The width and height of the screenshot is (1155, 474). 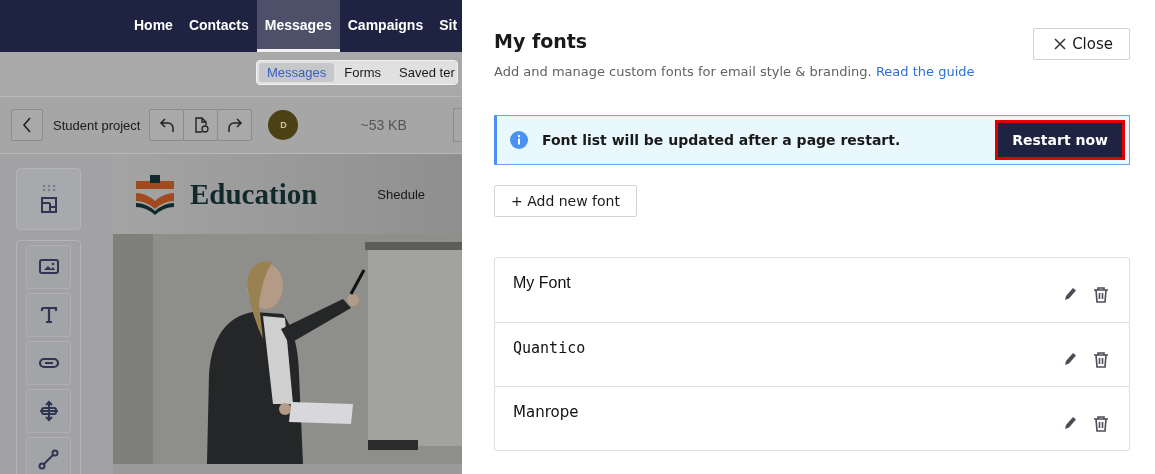 I want to click on button-tool, so click(x=48, y=363).